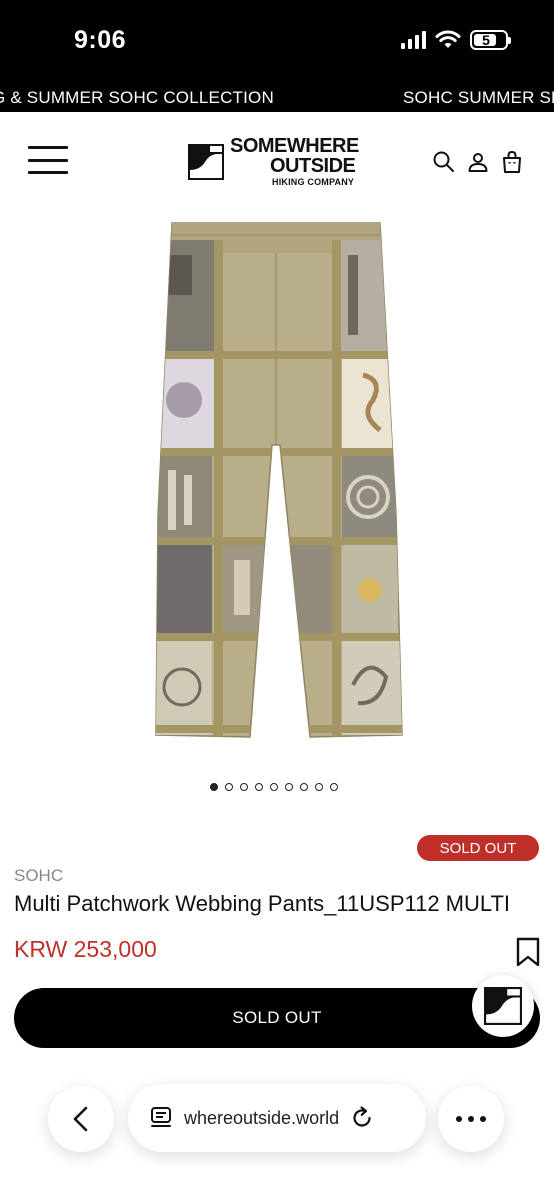  Describe the element at coordinates (262, 1117) in the screenshot. I see `url-text: whereoutside.world` at that location.